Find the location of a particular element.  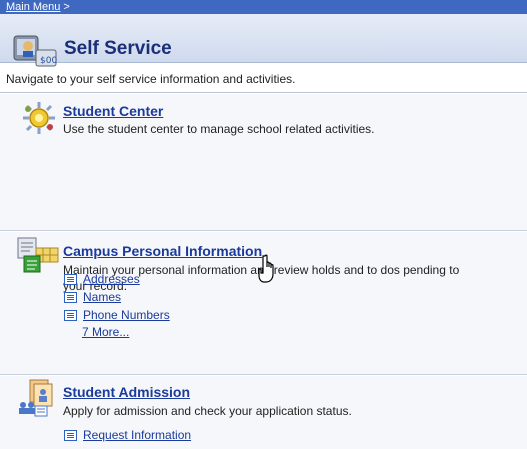

request-information-link: Request Information is located at coordinates (127, 435).